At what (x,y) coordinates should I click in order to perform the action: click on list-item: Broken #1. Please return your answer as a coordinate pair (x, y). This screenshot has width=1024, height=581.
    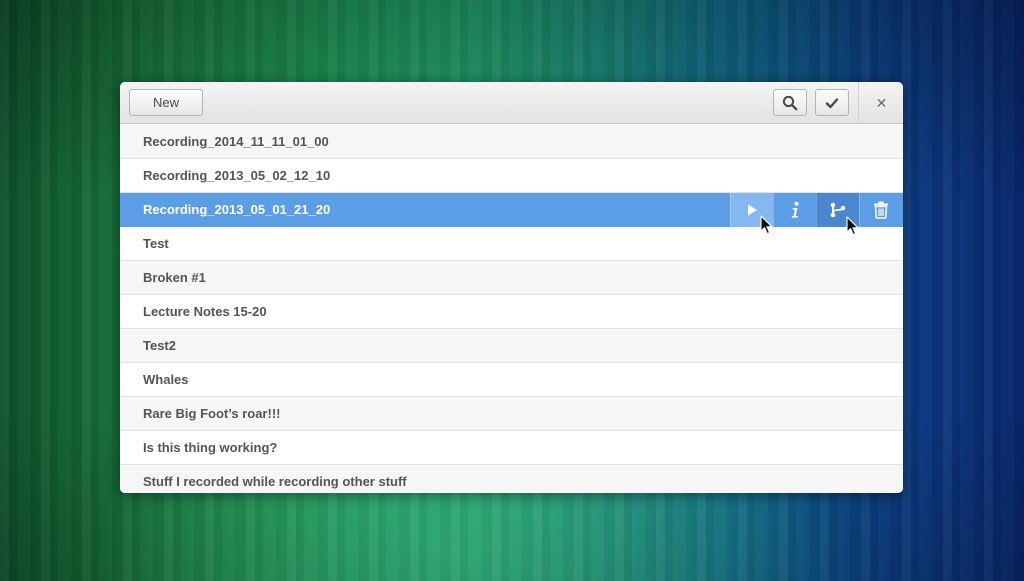
    Looking at the image, I should click on (511, 278).